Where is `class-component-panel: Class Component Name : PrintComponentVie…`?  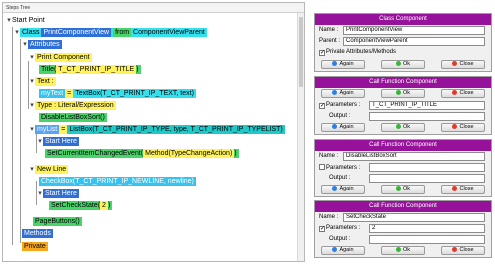
class-component-panel: Class Component Name : PrintComponentVie… is located at coordinates (403, 42).